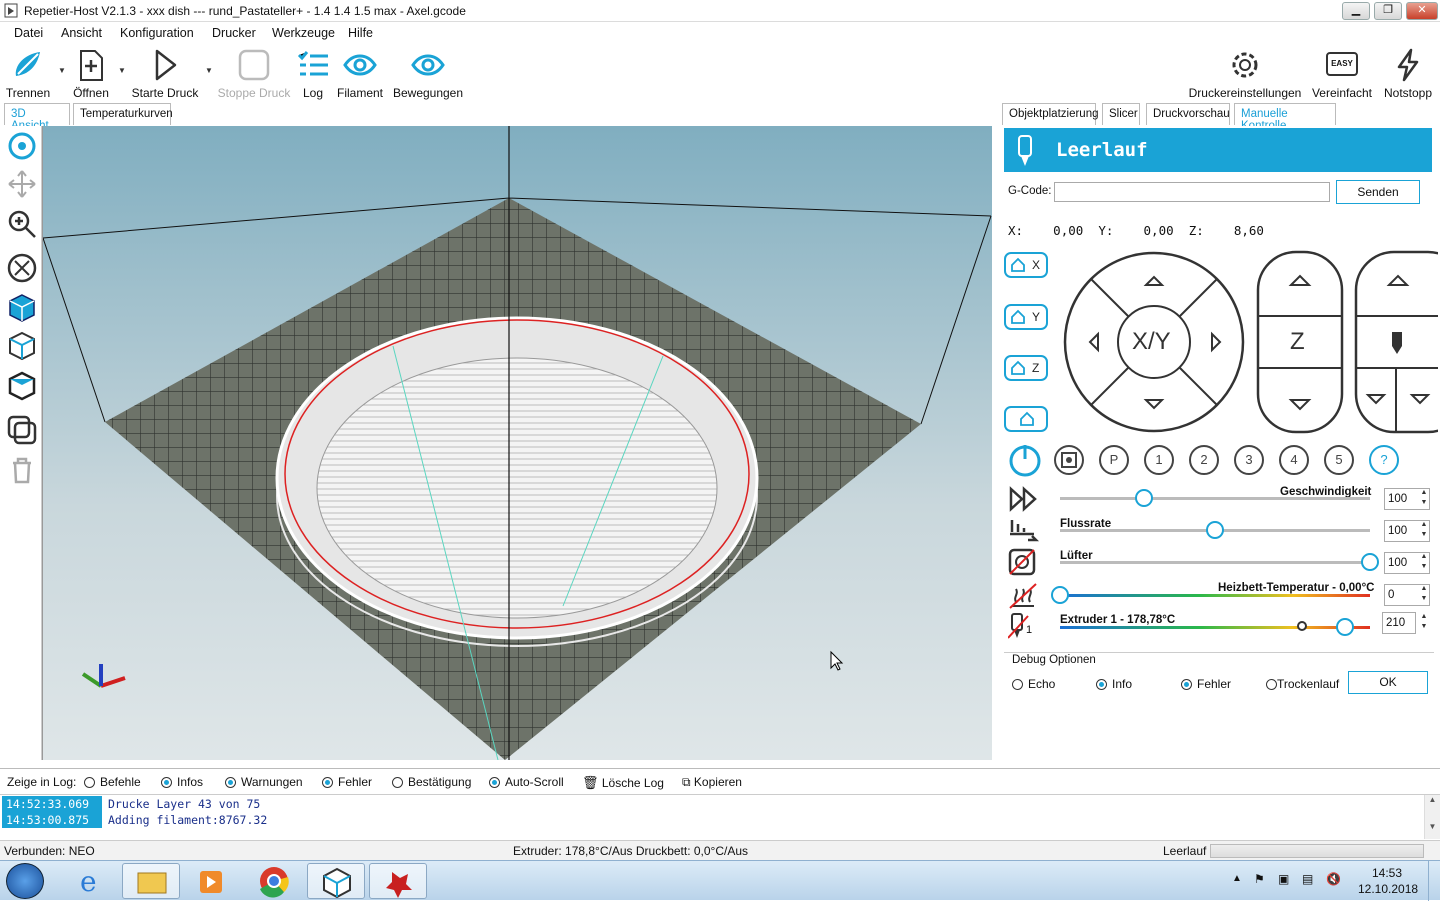 This screenshot has height=903, width=1440. Describe the element at coordinates (234, 33) in the screenshot. I see `menu-drucker: Drucker` at that location.